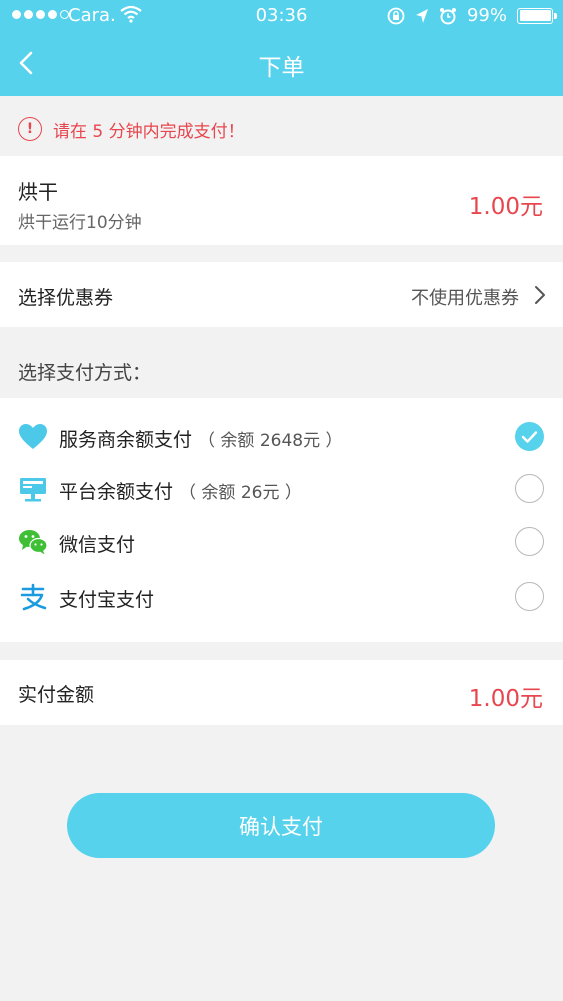 This screenshot has height=1001, width=563. What do you see at coordinates (281, 129) in the screenshot?
I see `payment-time-notice: ! 请在 5 分钟内完成支付！` at bounding box center [281, 129].